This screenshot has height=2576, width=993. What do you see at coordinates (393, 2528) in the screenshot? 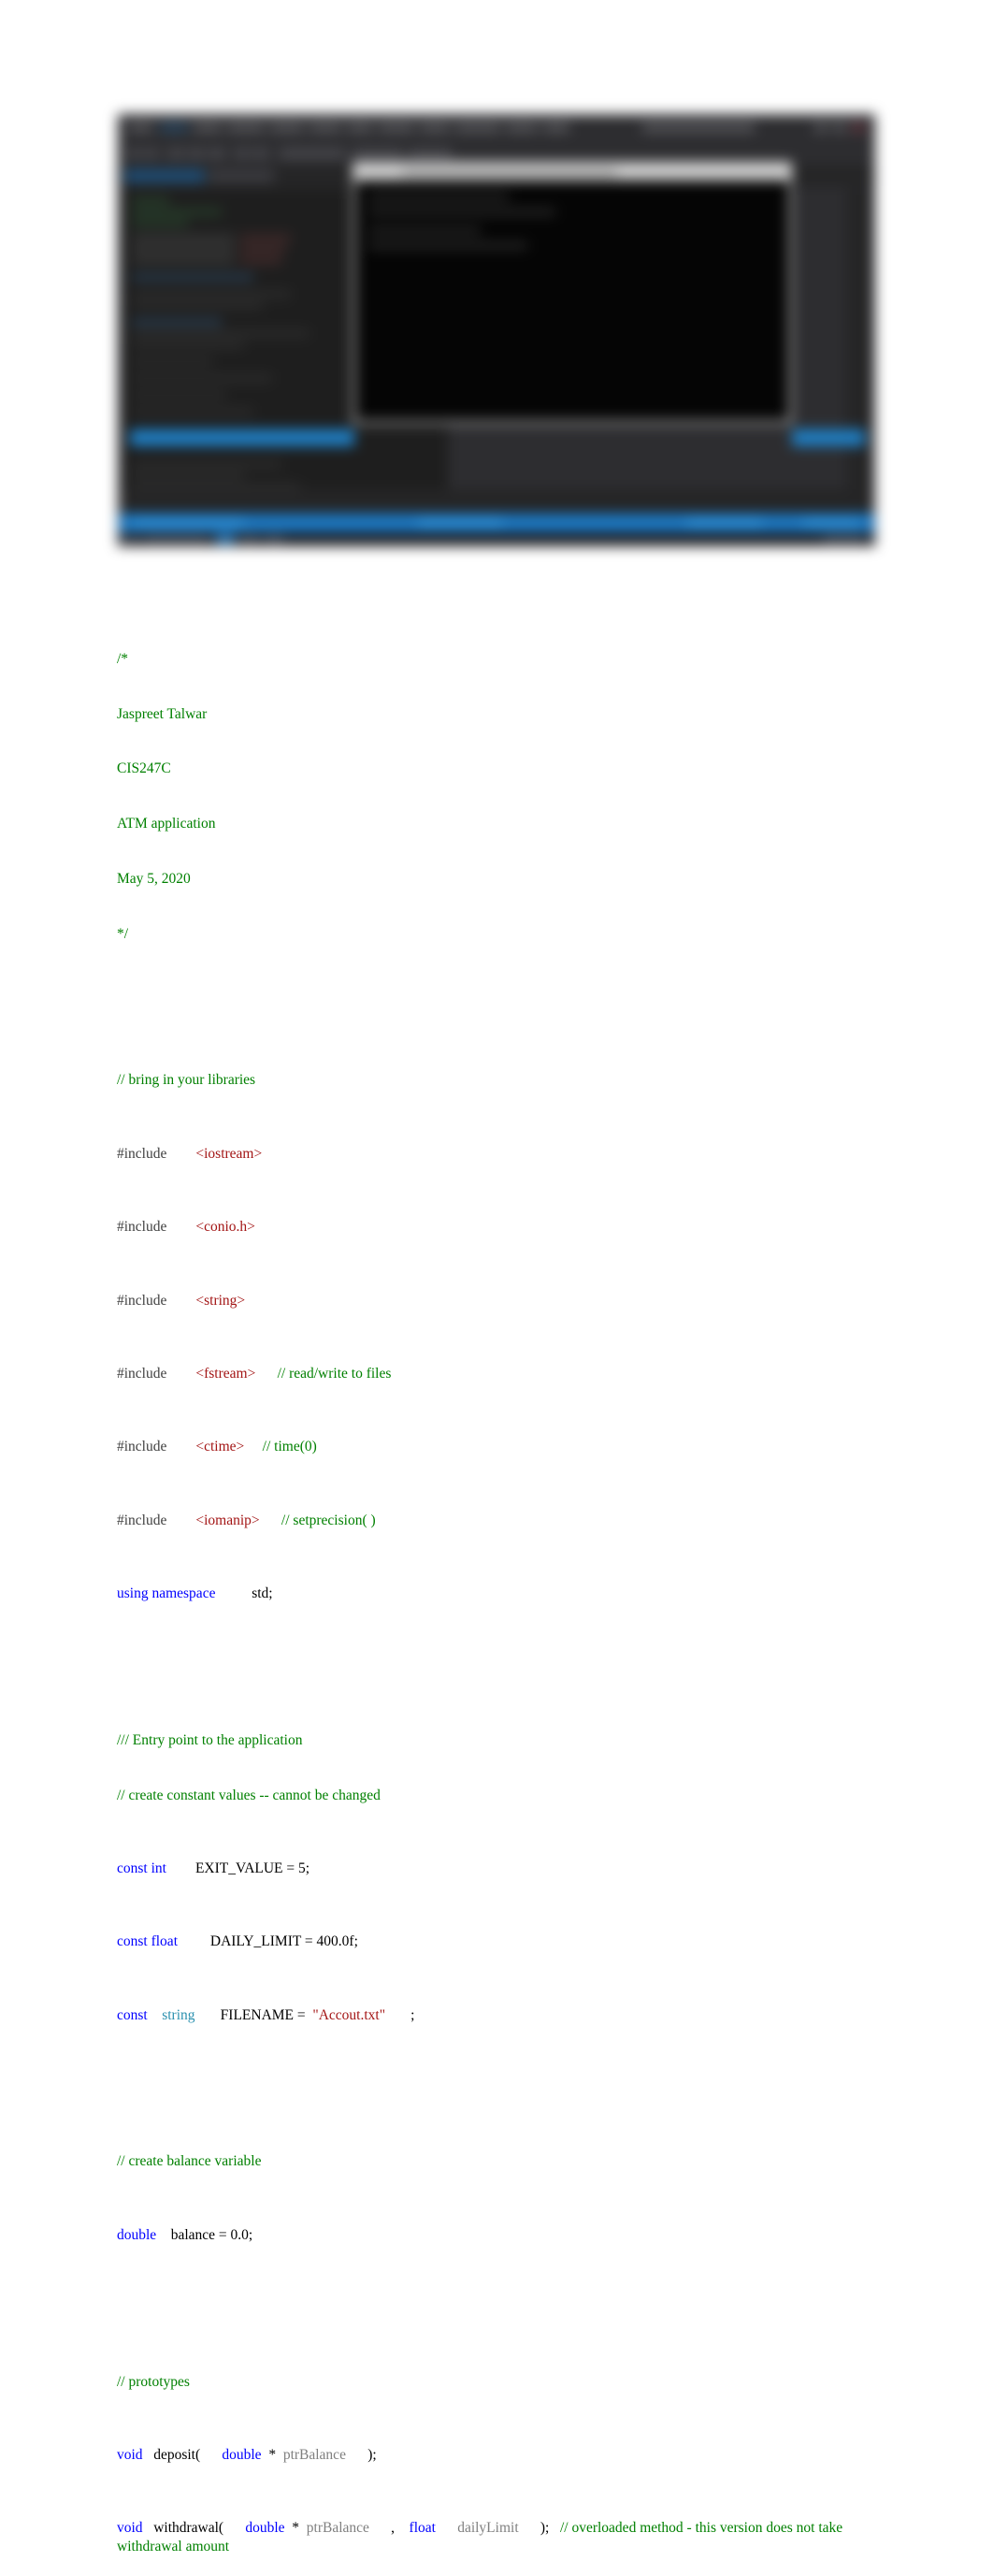
I see `param-comma: ,` at bounding box center [393, 2528].